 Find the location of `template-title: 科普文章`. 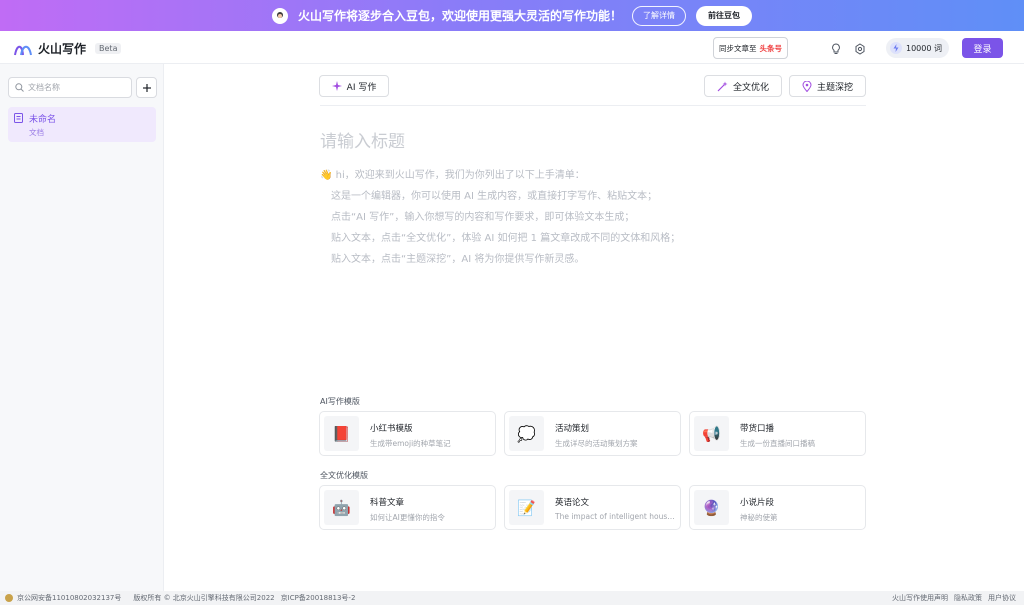

template-title: 科普文章 is located at coordinates (387, 503).